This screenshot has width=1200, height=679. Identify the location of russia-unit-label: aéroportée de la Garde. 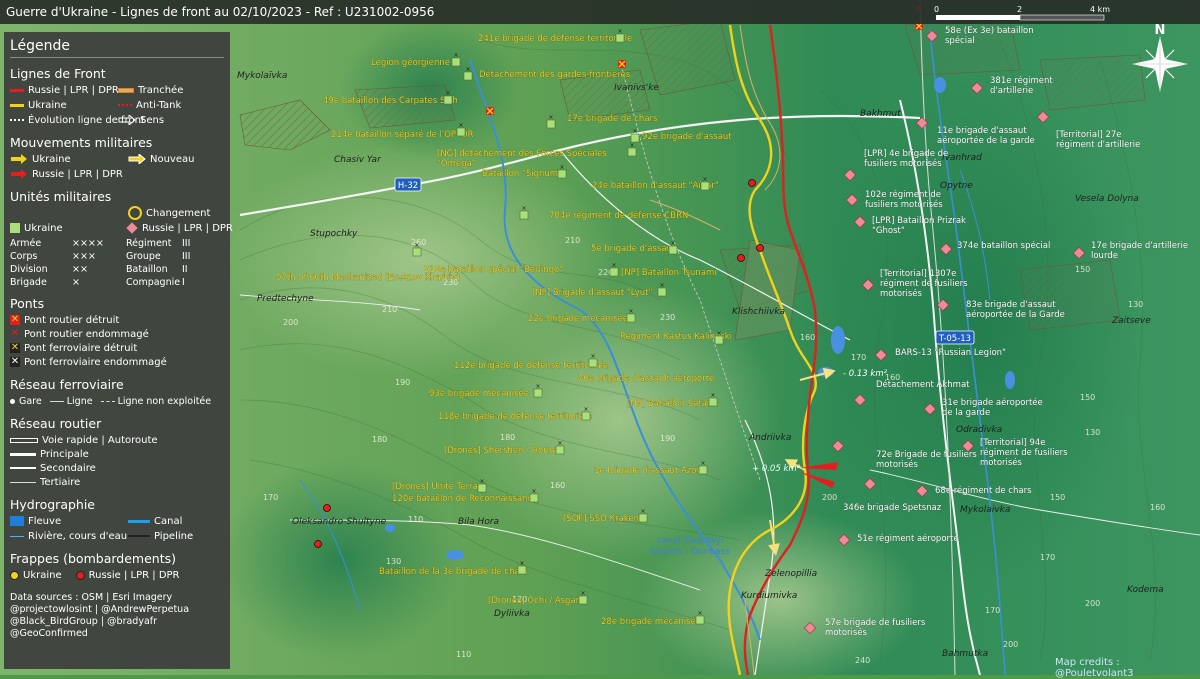
(1015, 314).